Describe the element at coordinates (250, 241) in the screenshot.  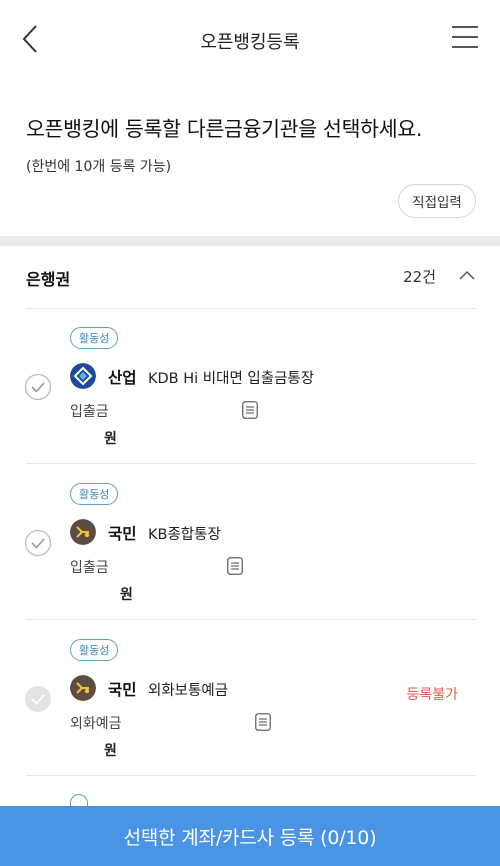
I see `section-divider` at that location.